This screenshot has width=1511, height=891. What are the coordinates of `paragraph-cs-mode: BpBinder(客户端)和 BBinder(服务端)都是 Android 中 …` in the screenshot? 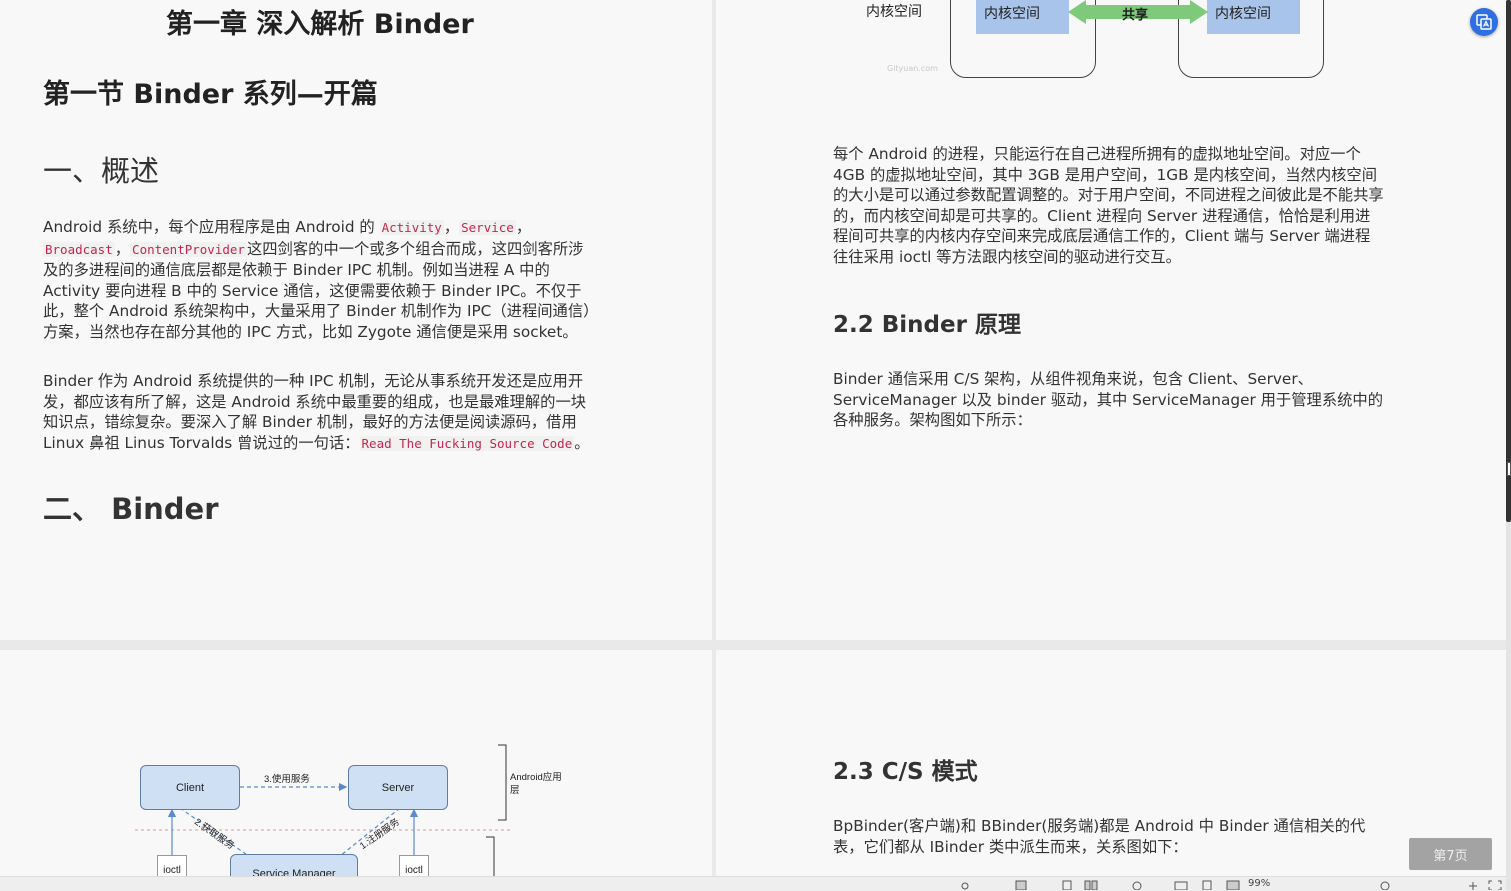 It's located at (1099, 836).